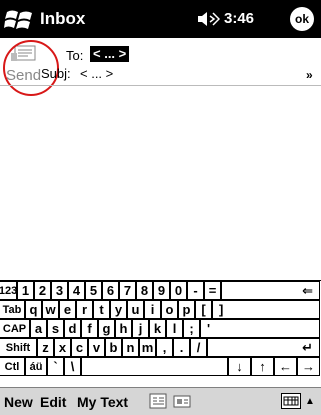  What do you see at coordinates (147, 347) in the screenshot?
I see `key: m` at bounding box center [147, 347].